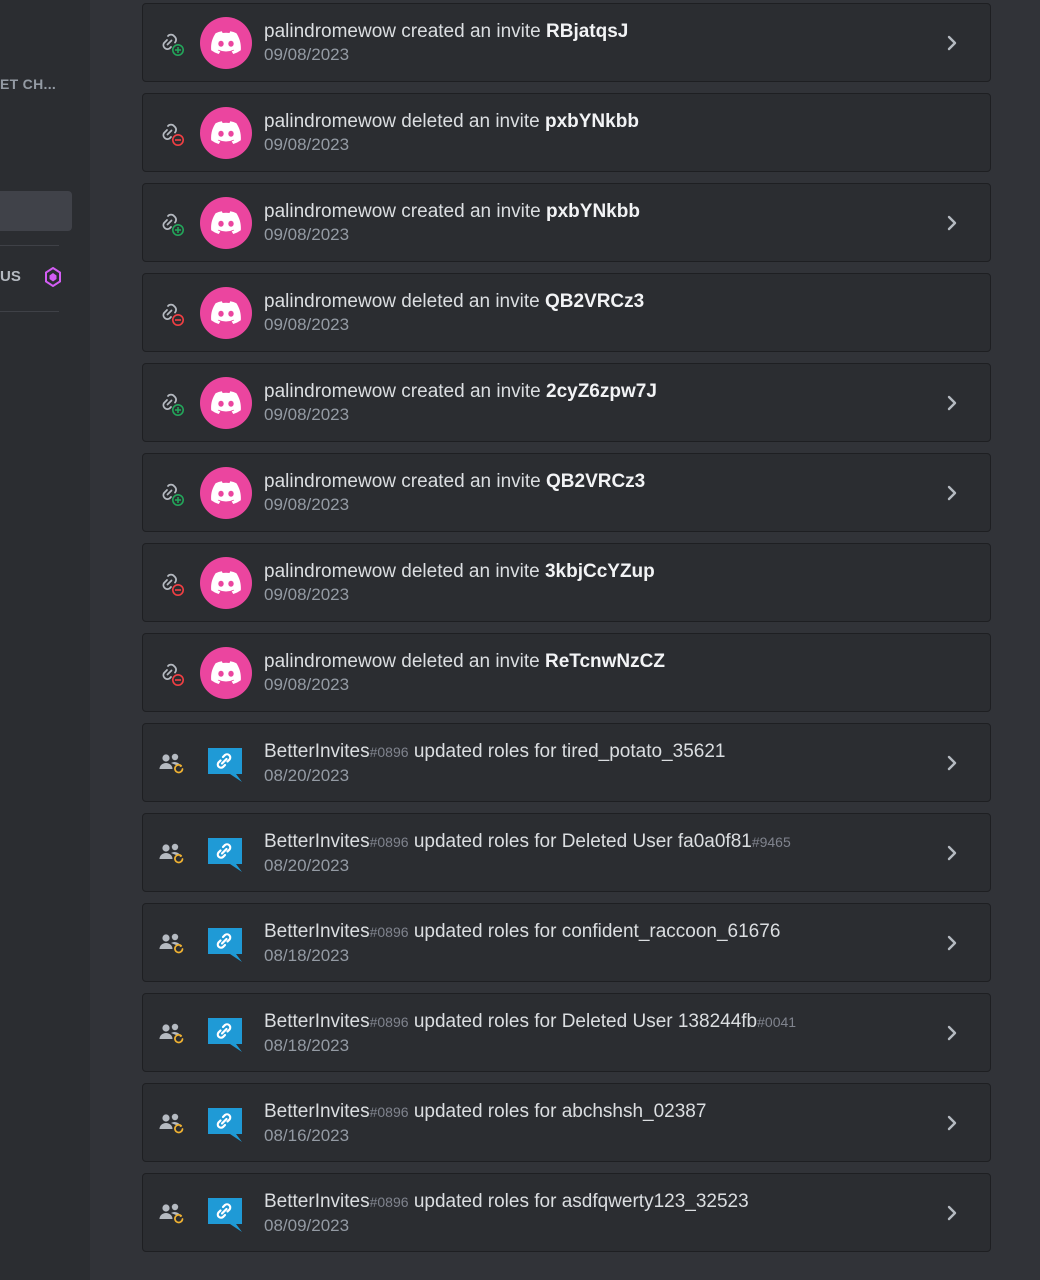 The height and width of the screenshot is (1280, 1040). What do you see at coordinates (36, 211) in the screenshot?
I see `sidebar-item-selected` at bounding box center [36, 211].